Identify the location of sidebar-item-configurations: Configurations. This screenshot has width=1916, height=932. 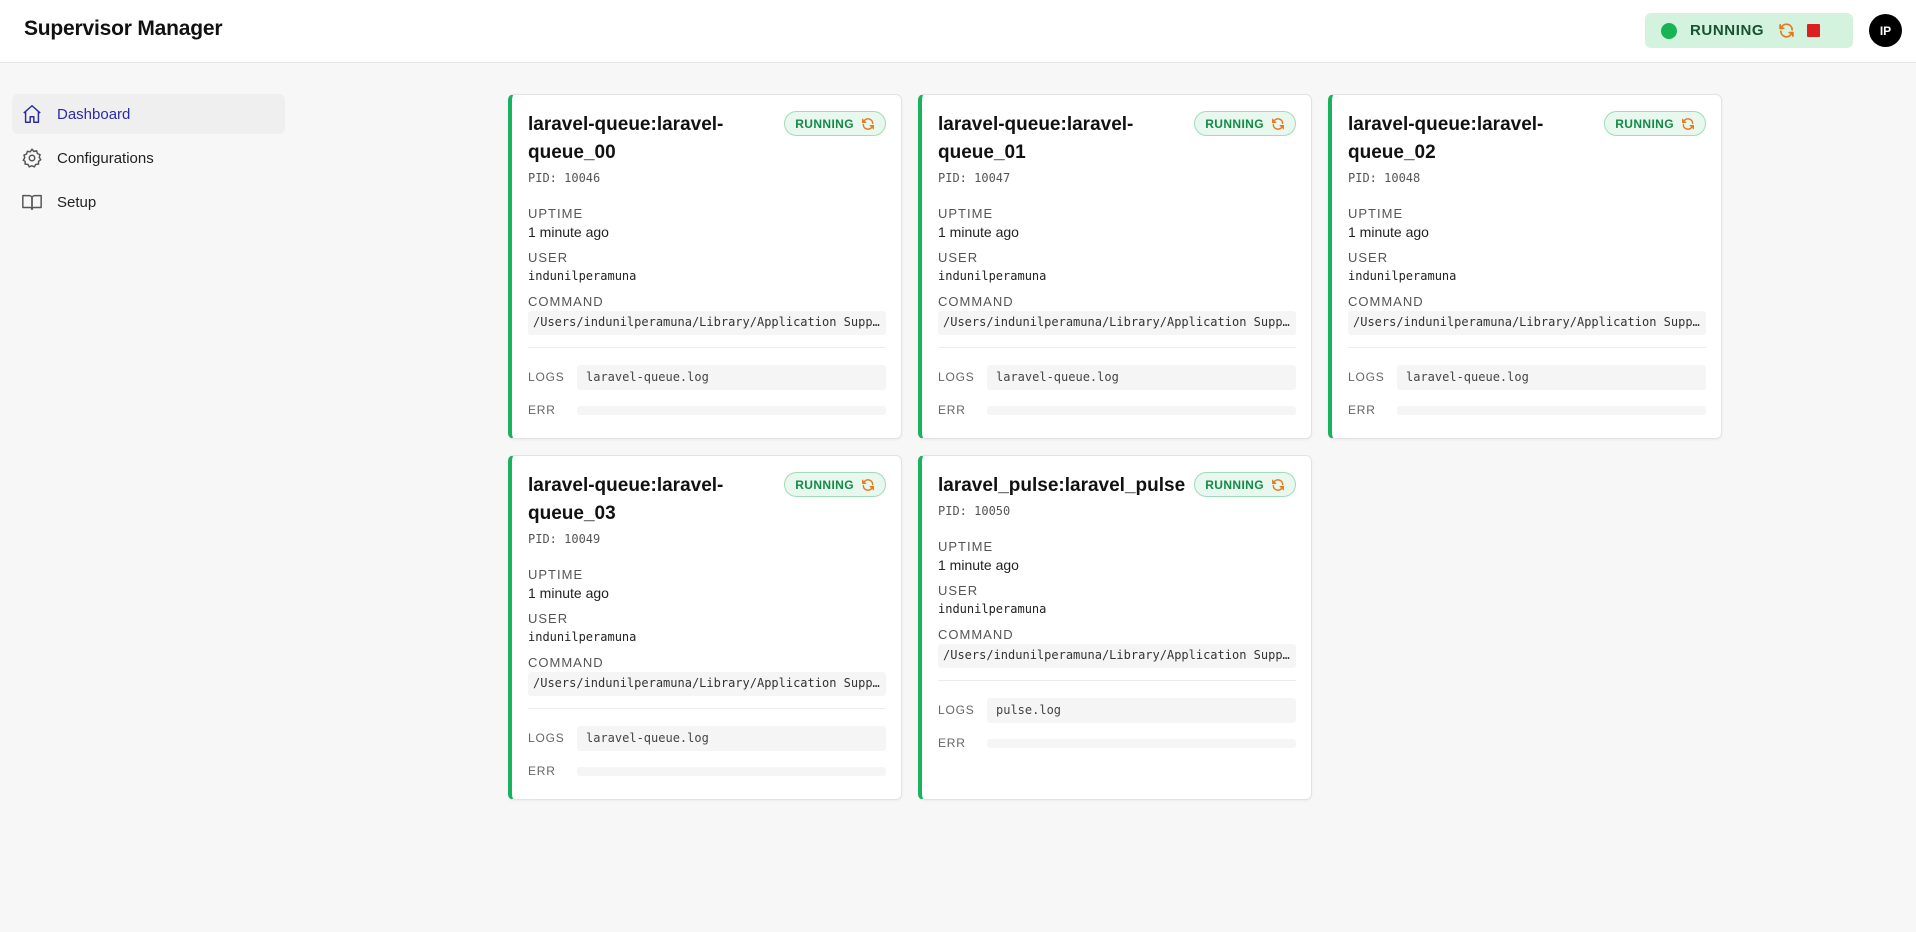
(148, 158).